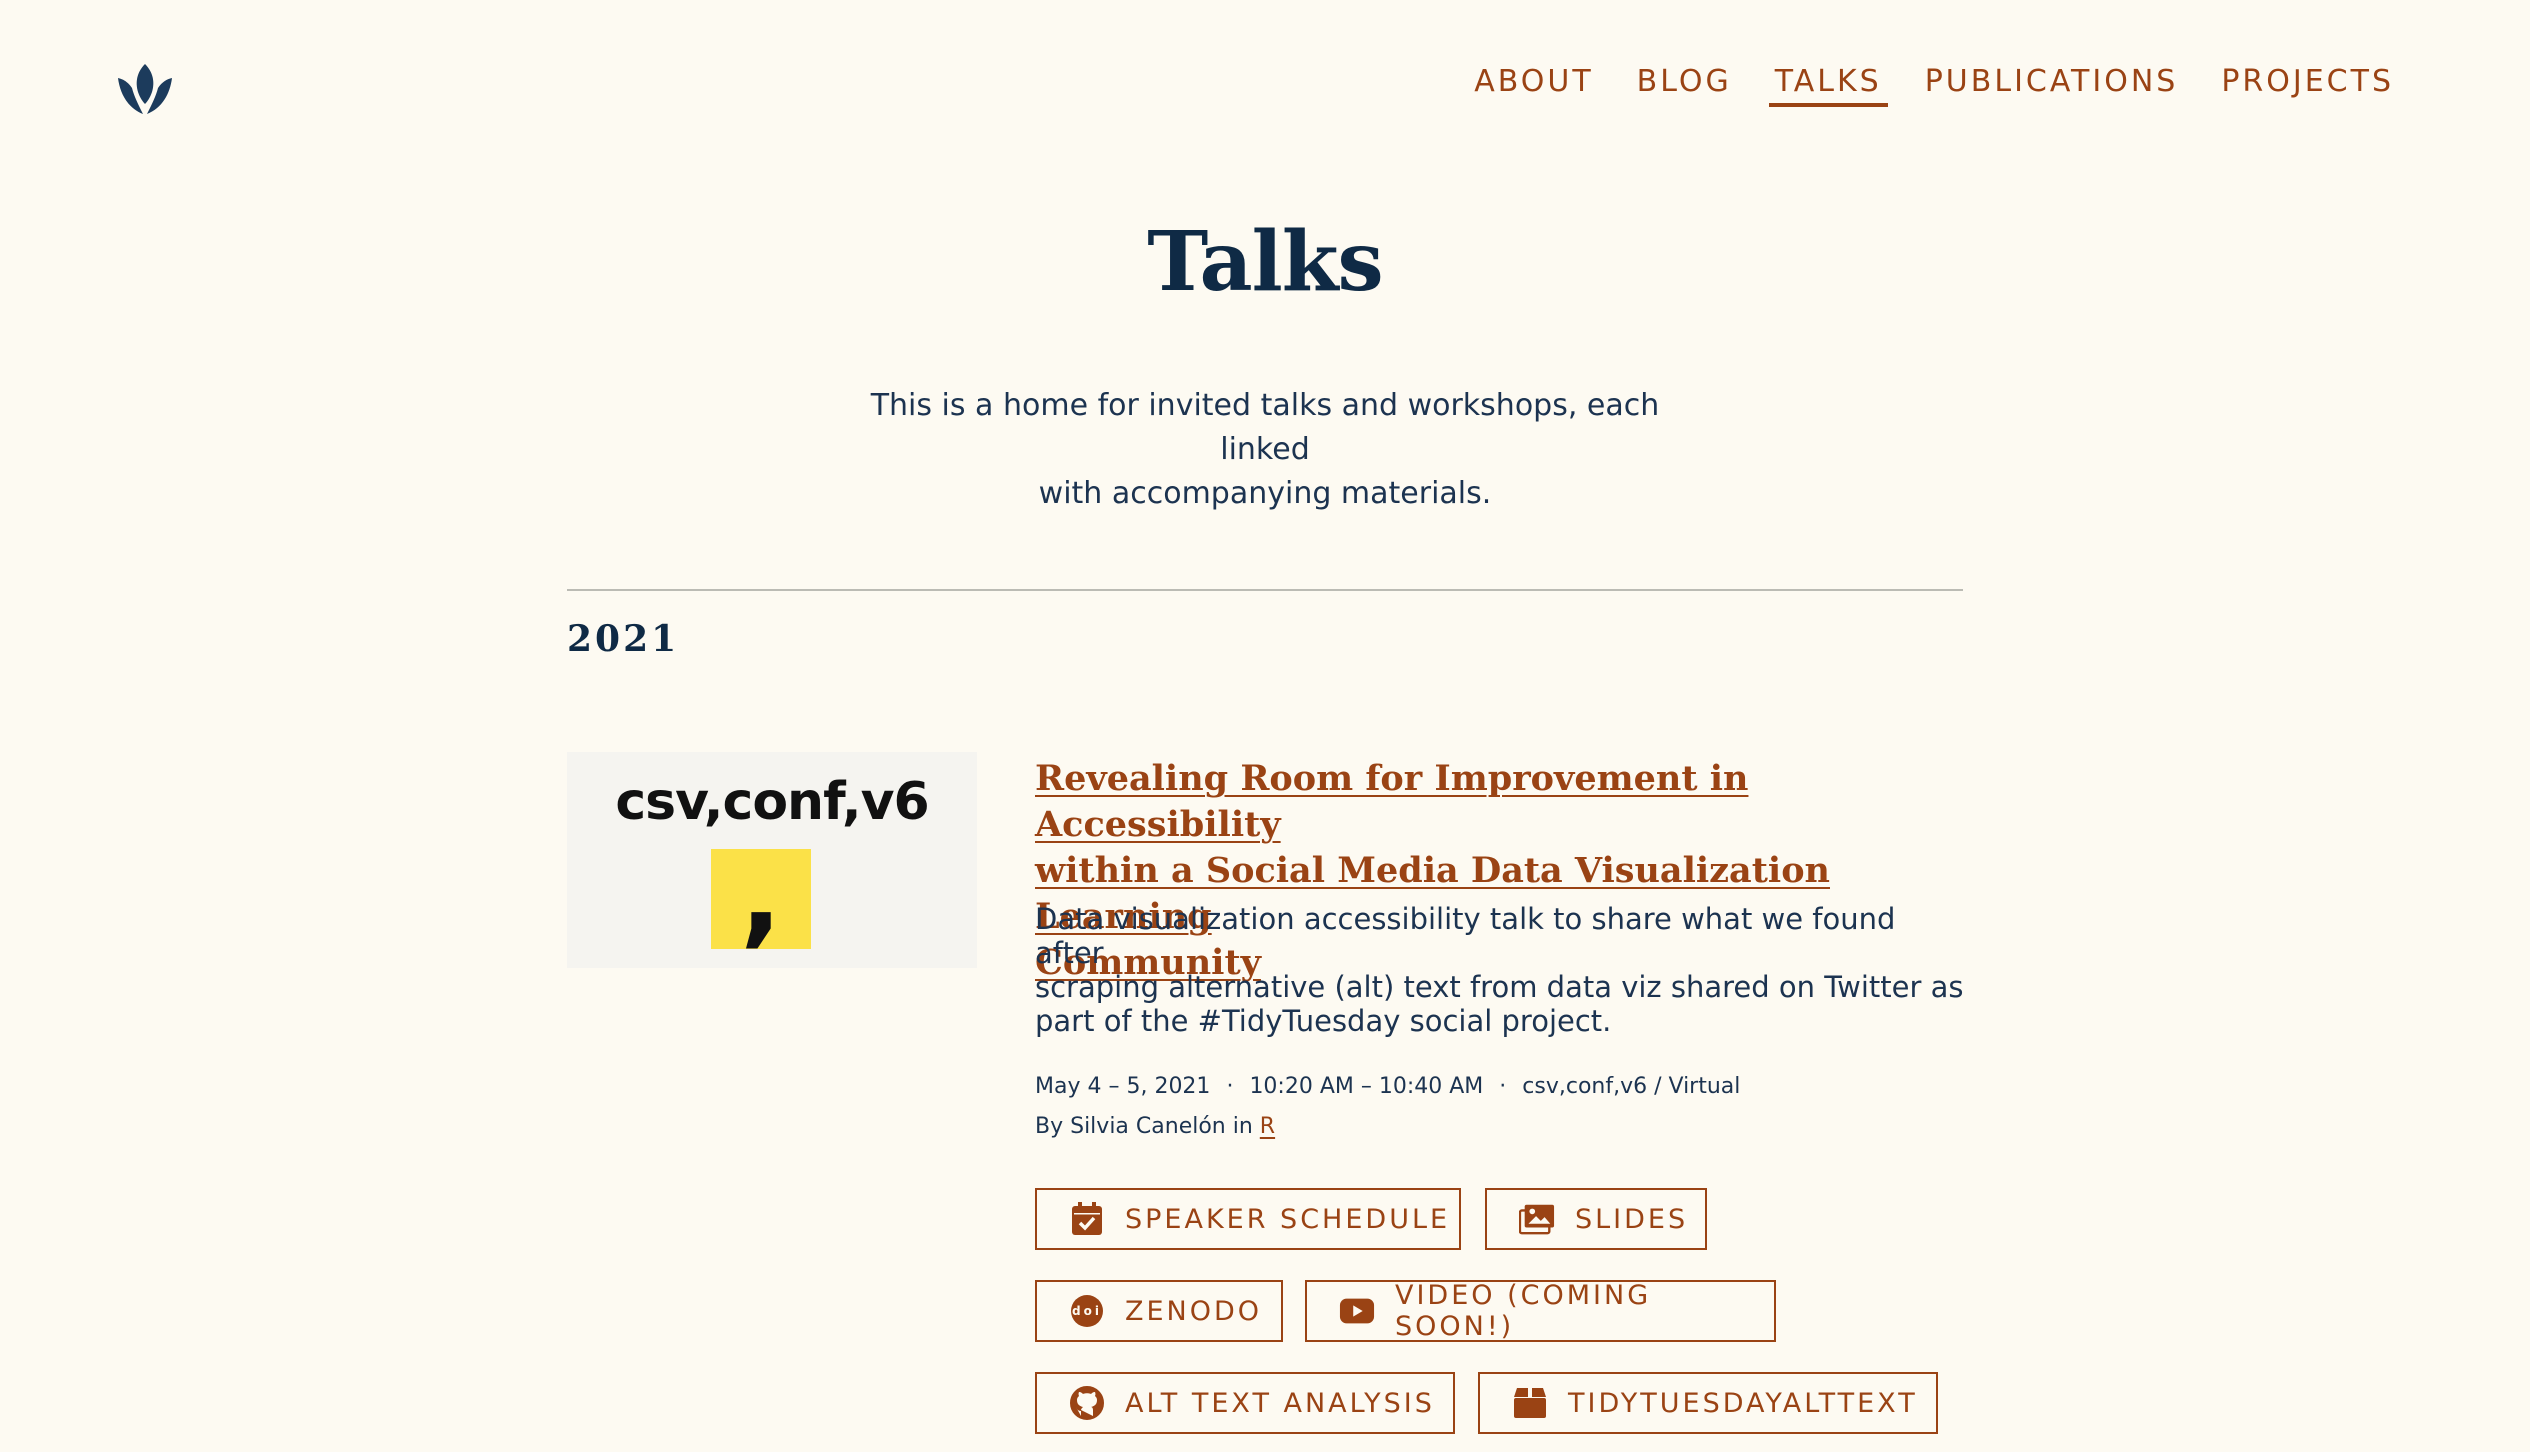 The width and height of the screenshot is (2530, 1452). What do you see at coordinates (1537, 1219) in the screenshot?
I see `images-icon` at bounding box center [1537, 1219].